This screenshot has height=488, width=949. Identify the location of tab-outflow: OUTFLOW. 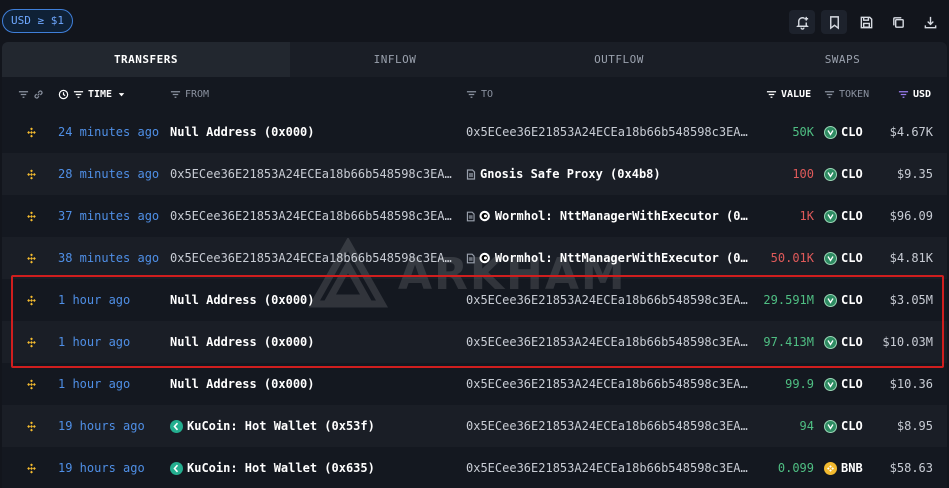
(619, 59).